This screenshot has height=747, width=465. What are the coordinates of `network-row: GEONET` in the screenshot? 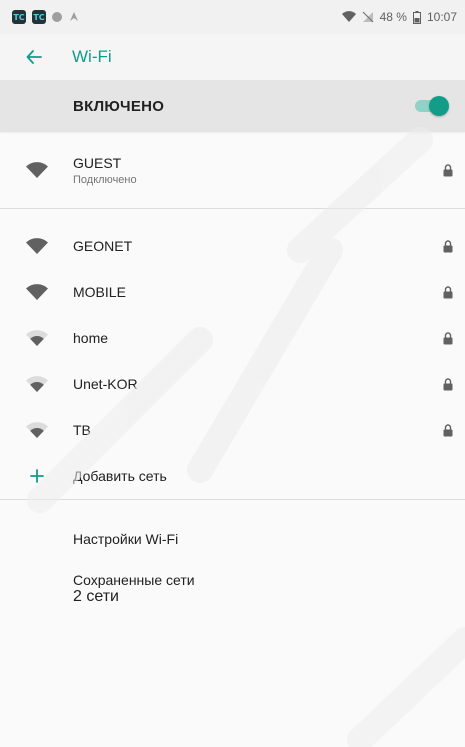 It's located at (232, 246).